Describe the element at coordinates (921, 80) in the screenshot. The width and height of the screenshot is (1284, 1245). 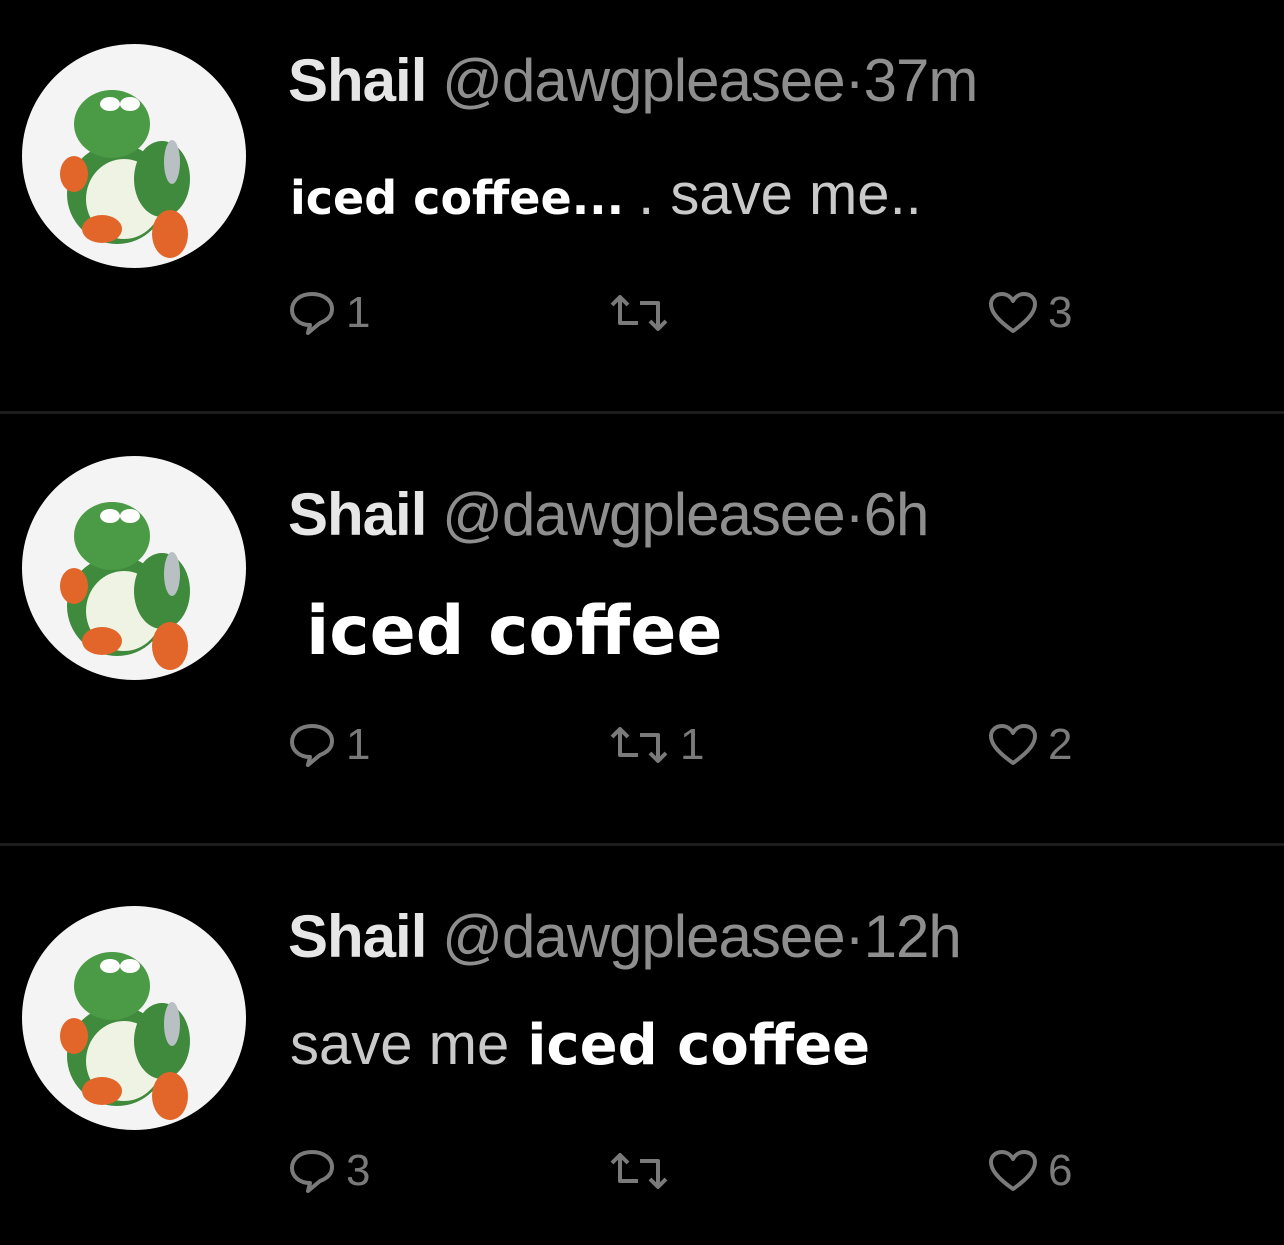
I see `timestamp: 37m` at that location.